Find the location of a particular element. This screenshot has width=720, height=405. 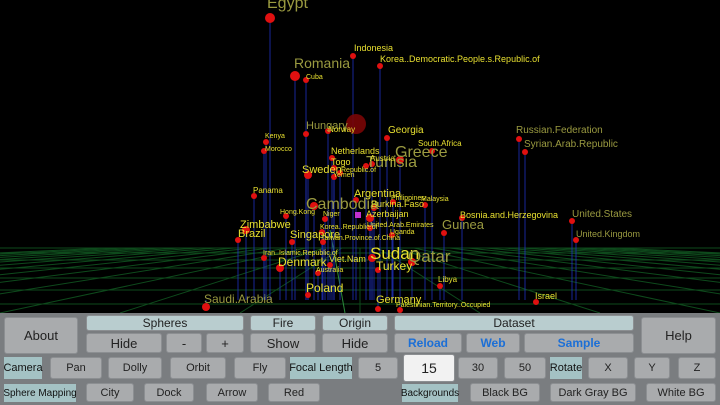

sample-button: Sample is located at coordinates (579, 343).